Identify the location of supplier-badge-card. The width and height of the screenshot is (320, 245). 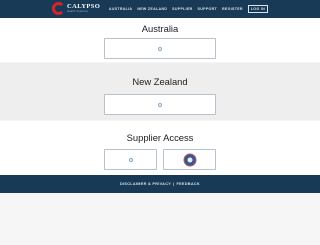
(189, 159).